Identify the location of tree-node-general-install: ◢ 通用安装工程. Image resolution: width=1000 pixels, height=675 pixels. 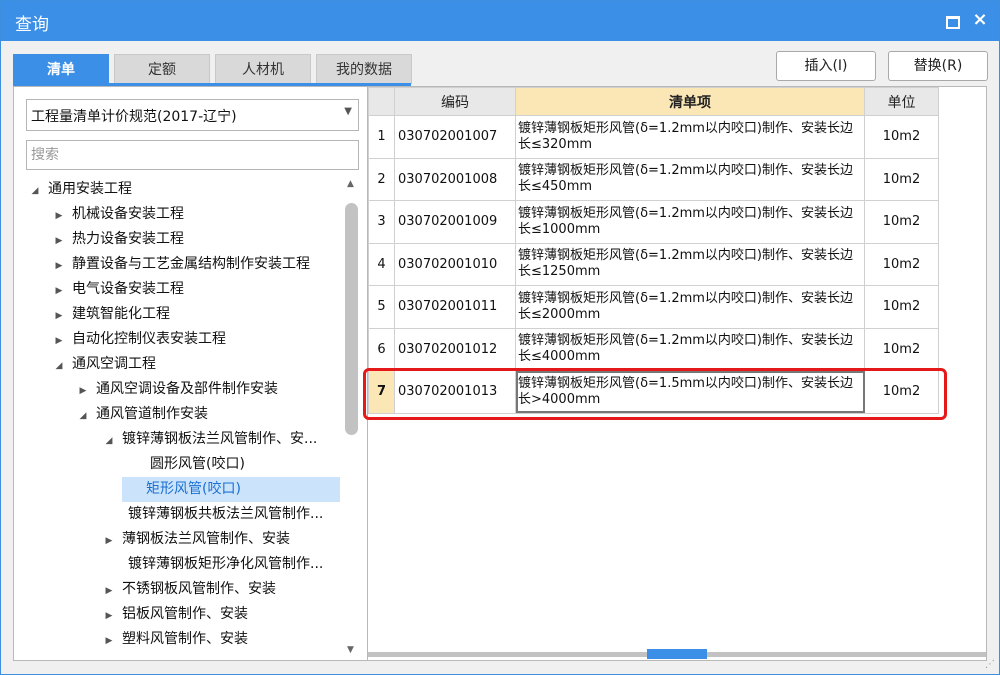
(80, 189).